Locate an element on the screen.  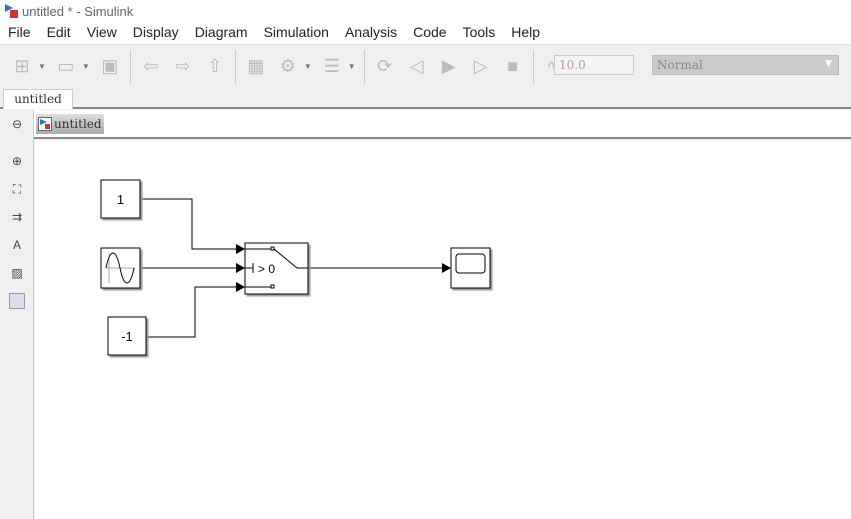
tab-bar: untitled is located at coordinates (425, 98).